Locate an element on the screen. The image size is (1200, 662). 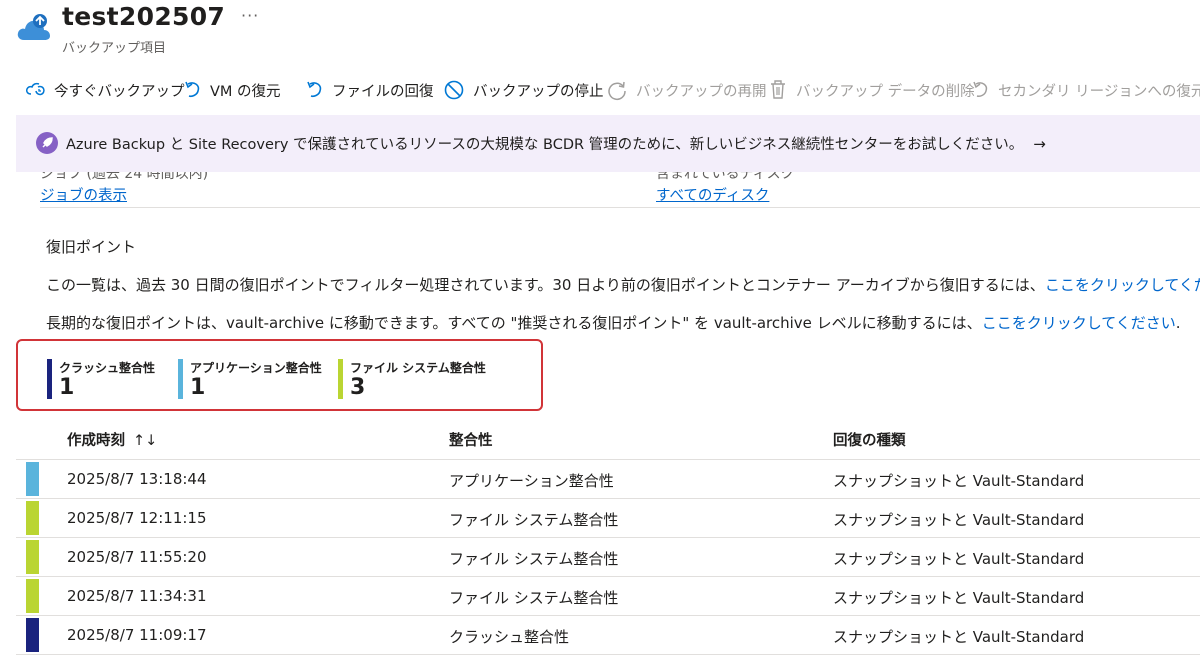
delete-backup-data-label: バックアップ データの削除 is located at coordinates (885, 91).